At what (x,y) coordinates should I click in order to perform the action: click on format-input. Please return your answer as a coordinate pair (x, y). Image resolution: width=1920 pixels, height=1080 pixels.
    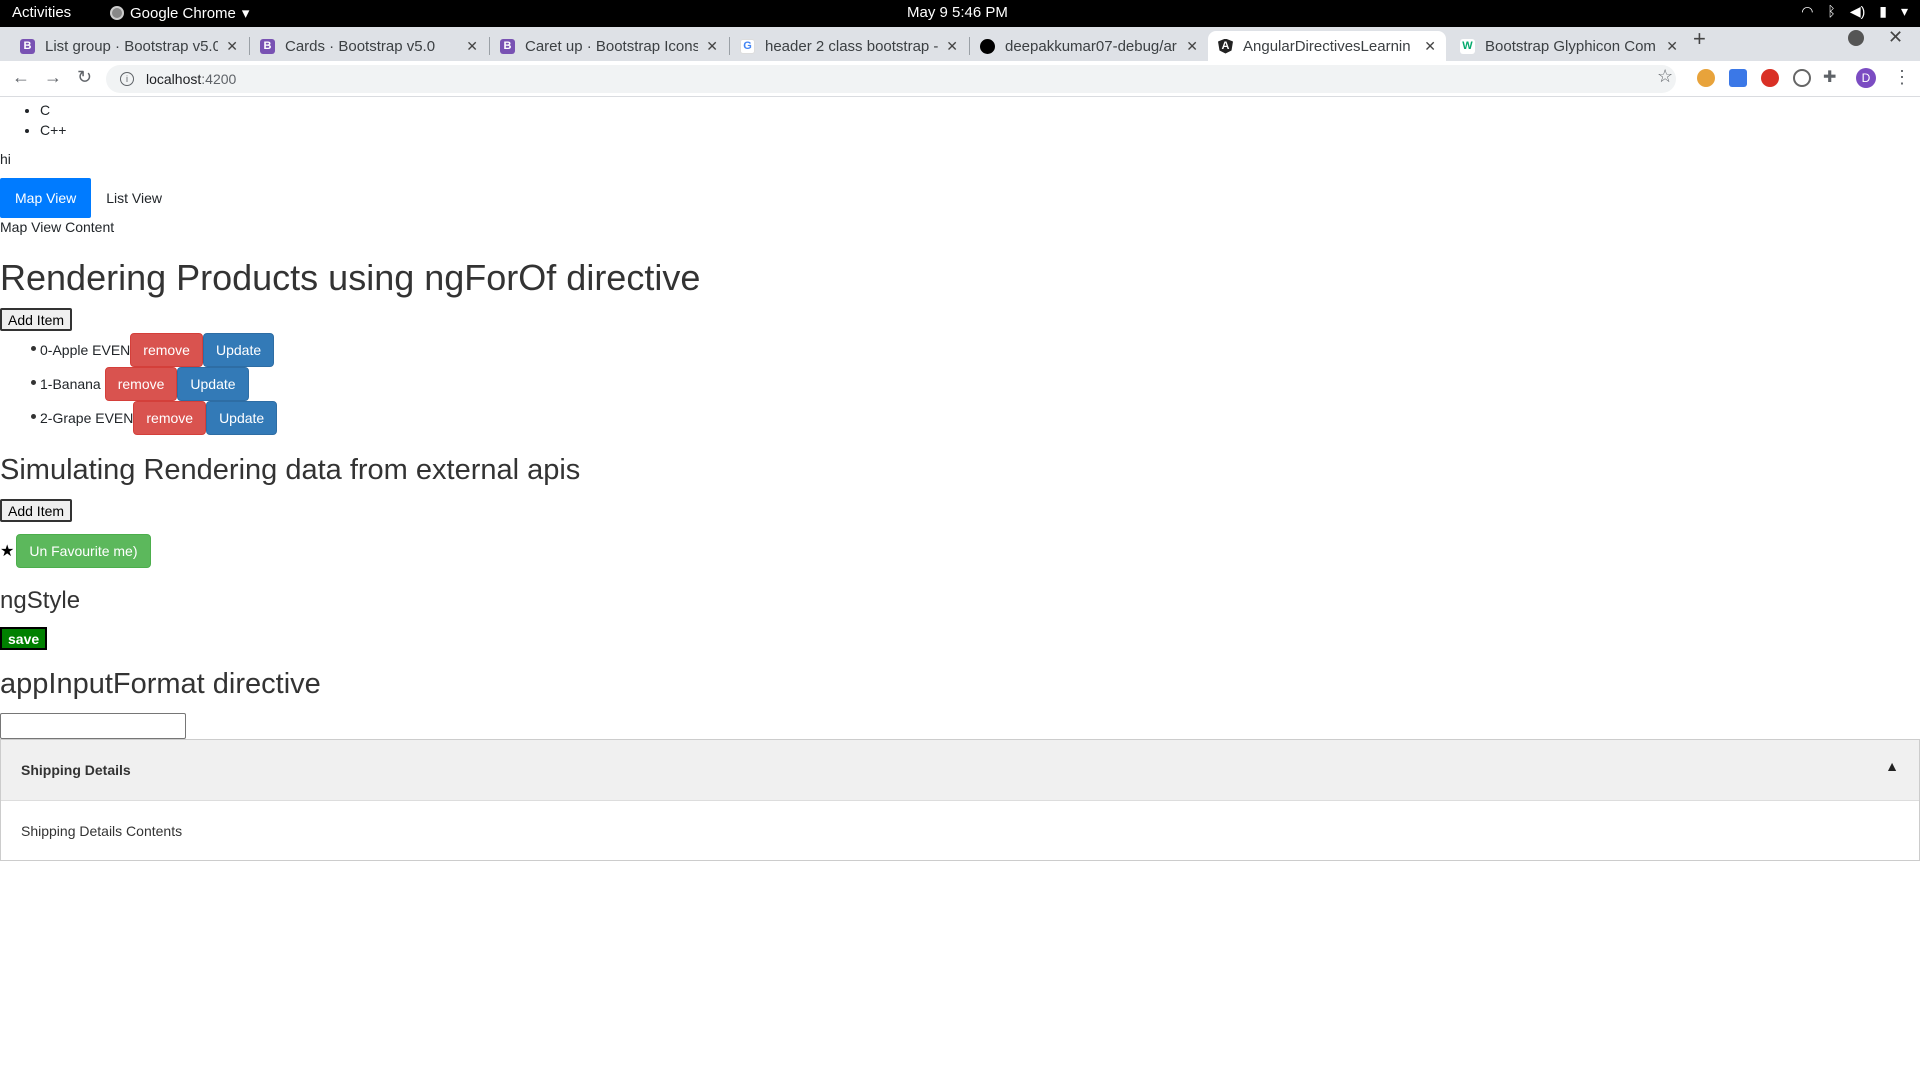
    Looking at the image, I should click on (93, 726).